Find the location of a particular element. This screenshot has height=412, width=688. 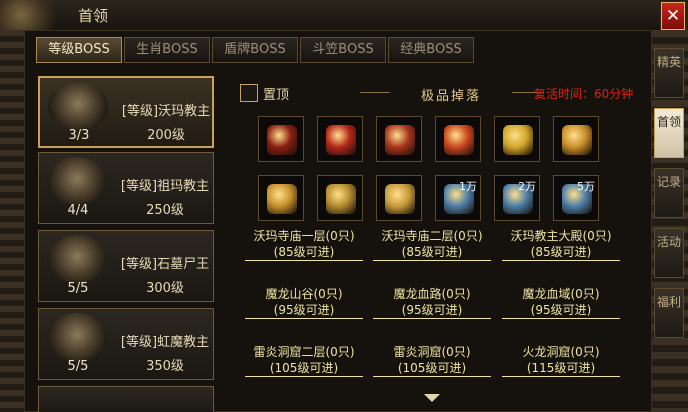

map-link: 魔龙血域(0只) (95级可进) is located at coordinates (561, 302).